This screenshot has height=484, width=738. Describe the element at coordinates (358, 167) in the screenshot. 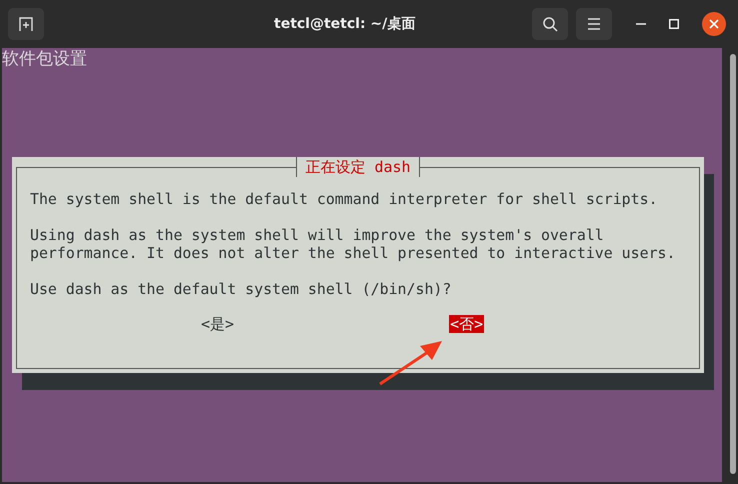

I see `dialog-title: 正在设定 dash` at that location.